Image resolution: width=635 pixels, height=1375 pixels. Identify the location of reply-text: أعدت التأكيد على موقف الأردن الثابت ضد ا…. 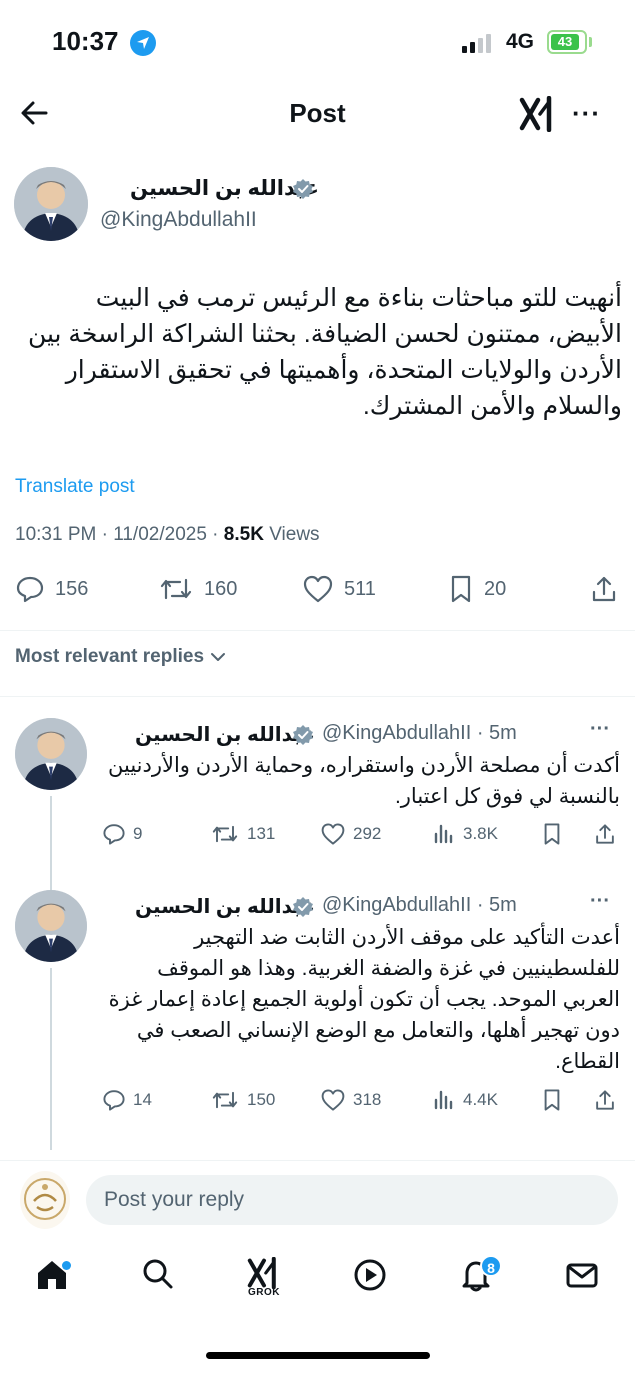
(364, 999).